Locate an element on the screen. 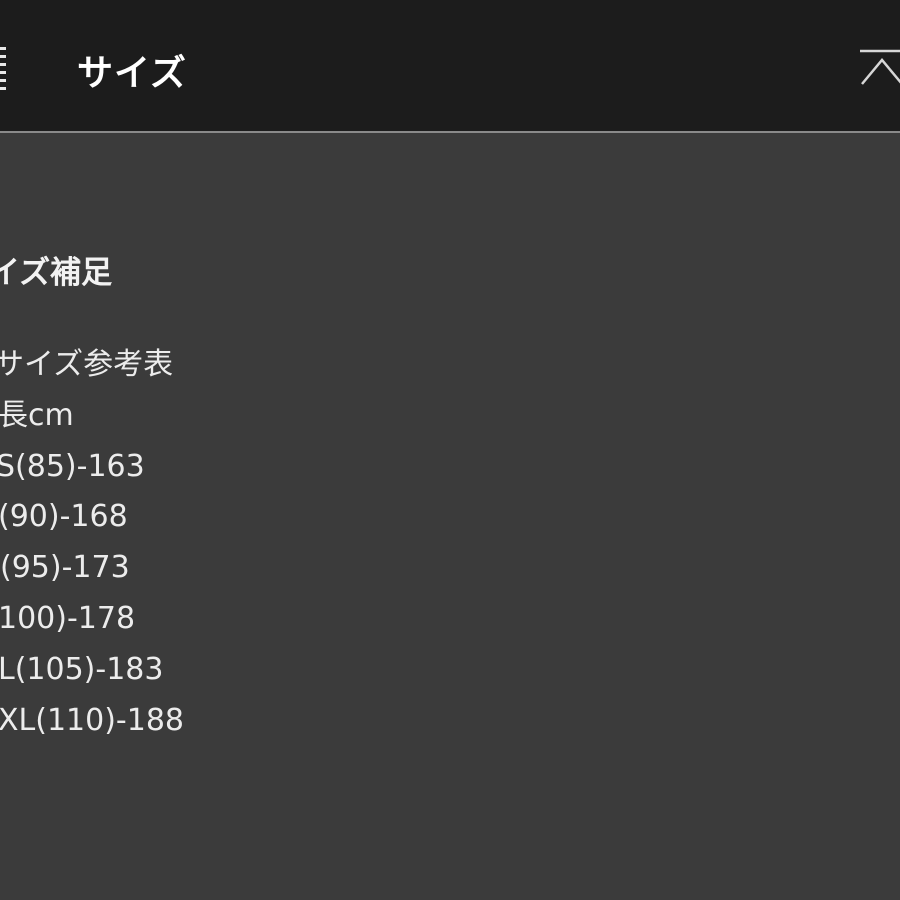 This screenshot has height=900, width=900. list-item: (95)-173 is located at coordinates (65, 568).